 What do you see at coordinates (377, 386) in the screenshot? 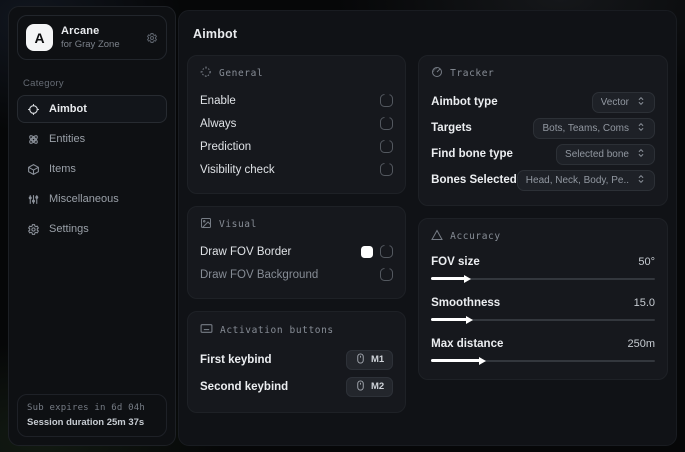
I see `keybind-value: M2` at bounding box center [377, 386].